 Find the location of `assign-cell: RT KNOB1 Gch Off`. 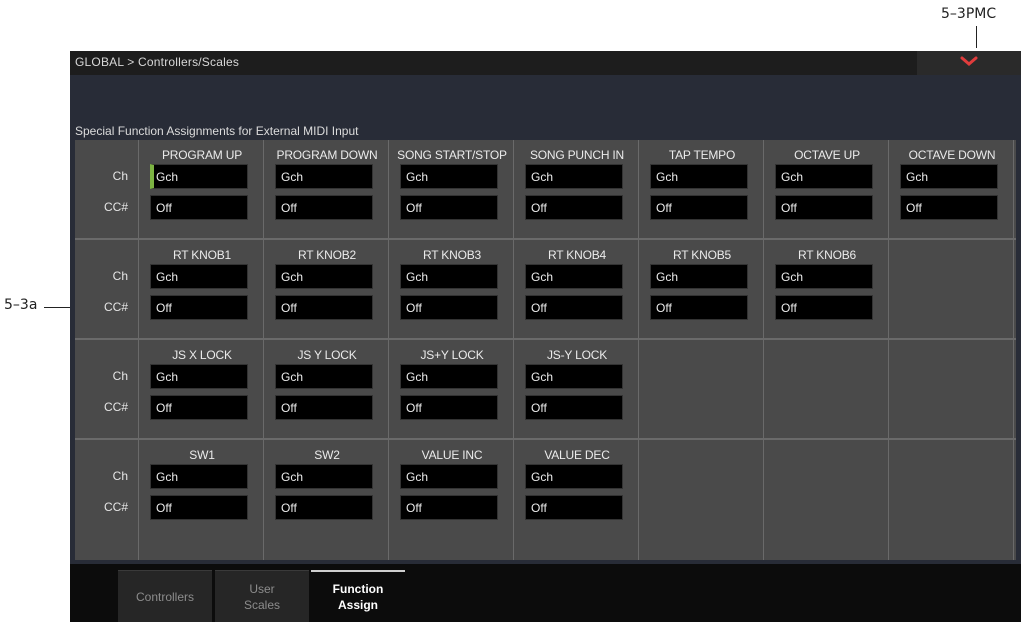

assign-cell: RT KNOB1 Gch Off is located at coordinates (202, 297).